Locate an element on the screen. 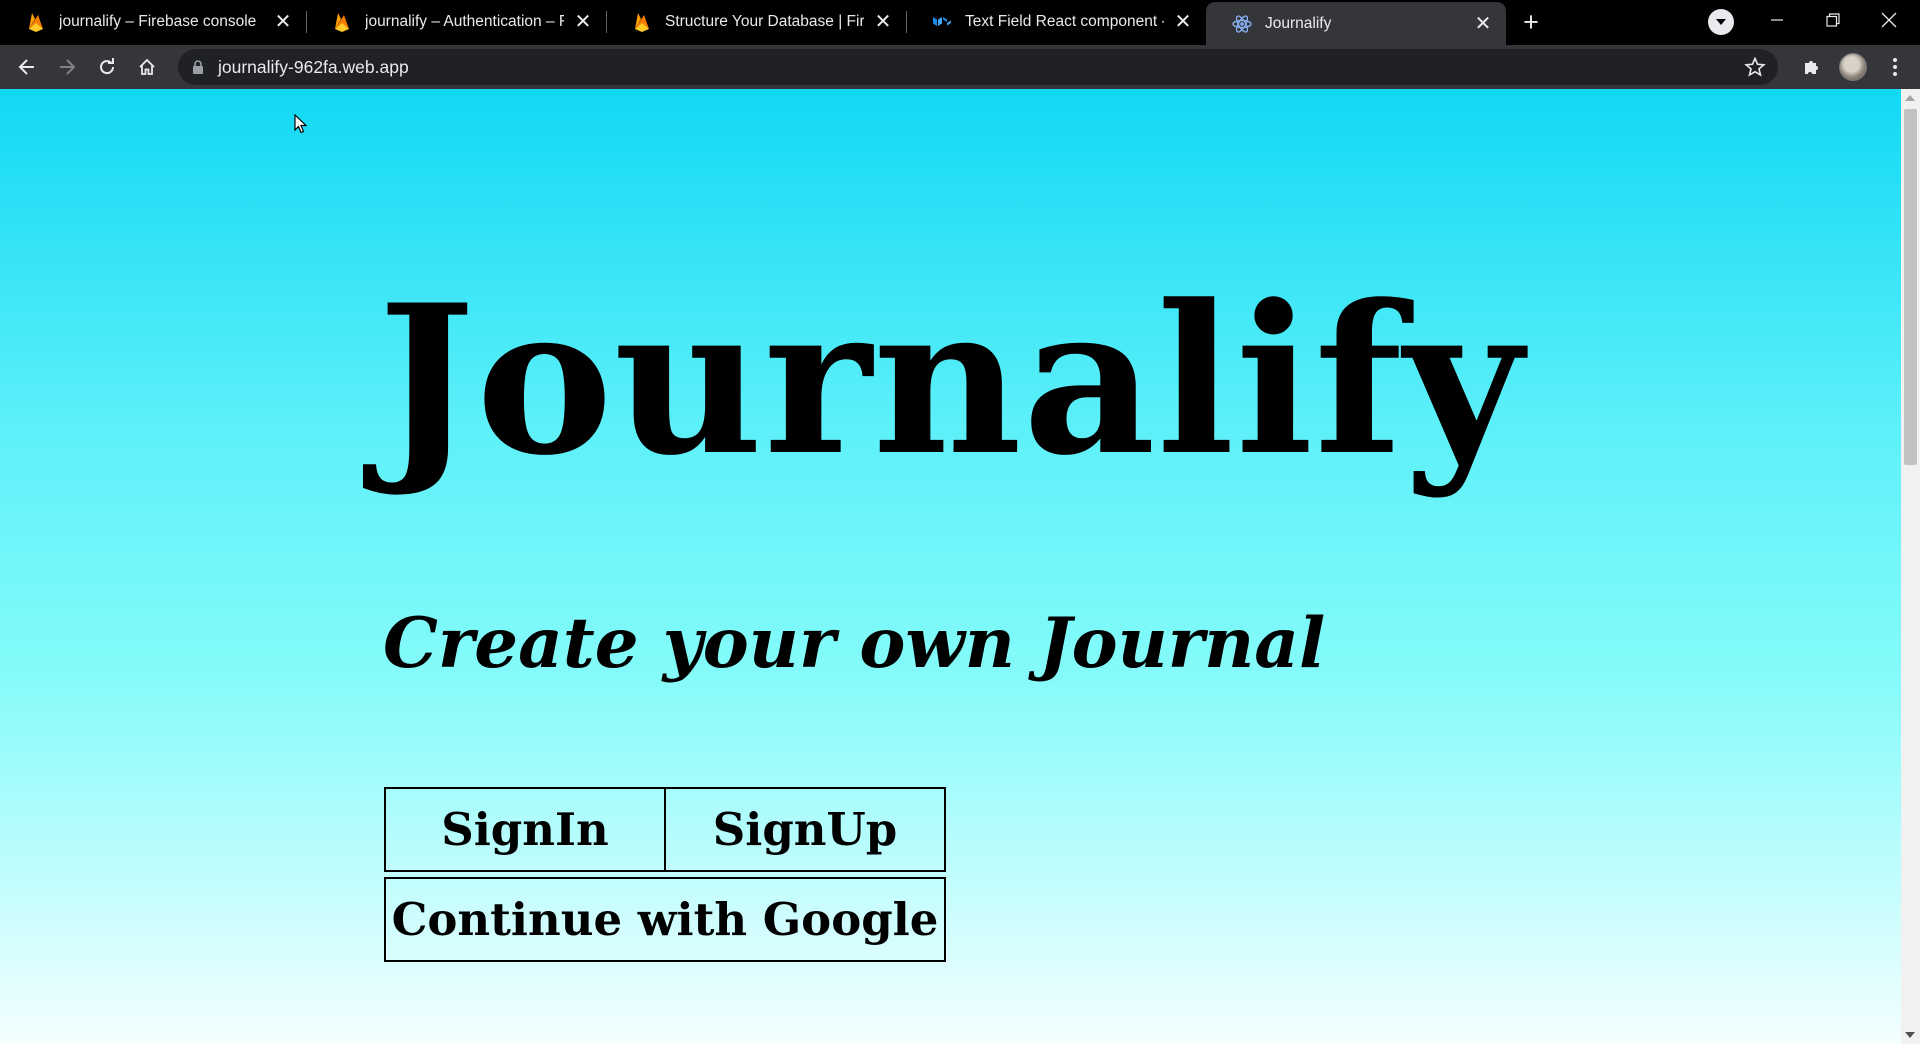 The image size is (1920, 1044). lock-icon is located at coordinates (198, 67).